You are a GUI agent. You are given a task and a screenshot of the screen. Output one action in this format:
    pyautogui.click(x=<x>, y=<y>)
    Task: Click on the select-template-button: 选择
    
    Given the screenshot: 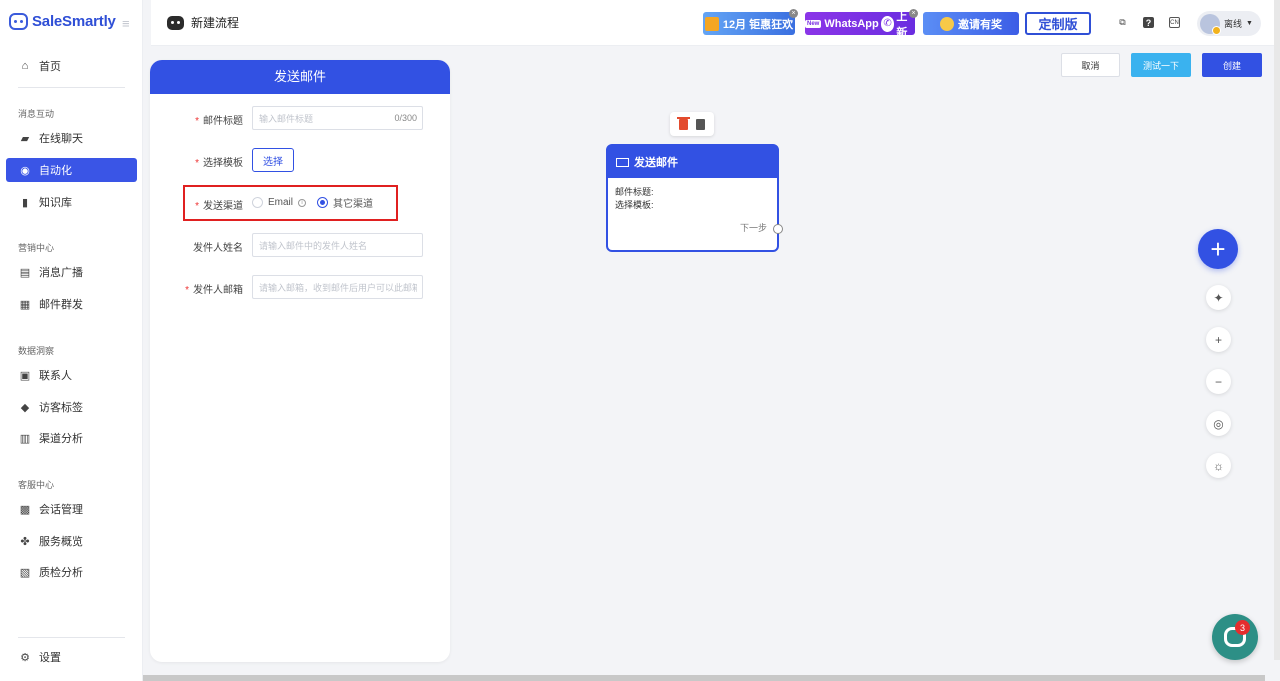 What is the action you would take?
    pyautogui.click(x=273, y=160)
    